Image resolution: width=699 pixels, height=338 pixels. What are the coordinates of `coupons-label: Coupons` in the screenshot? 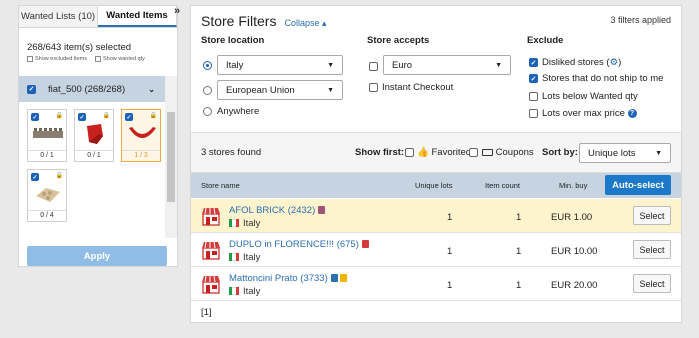 It's located at (514, 152).